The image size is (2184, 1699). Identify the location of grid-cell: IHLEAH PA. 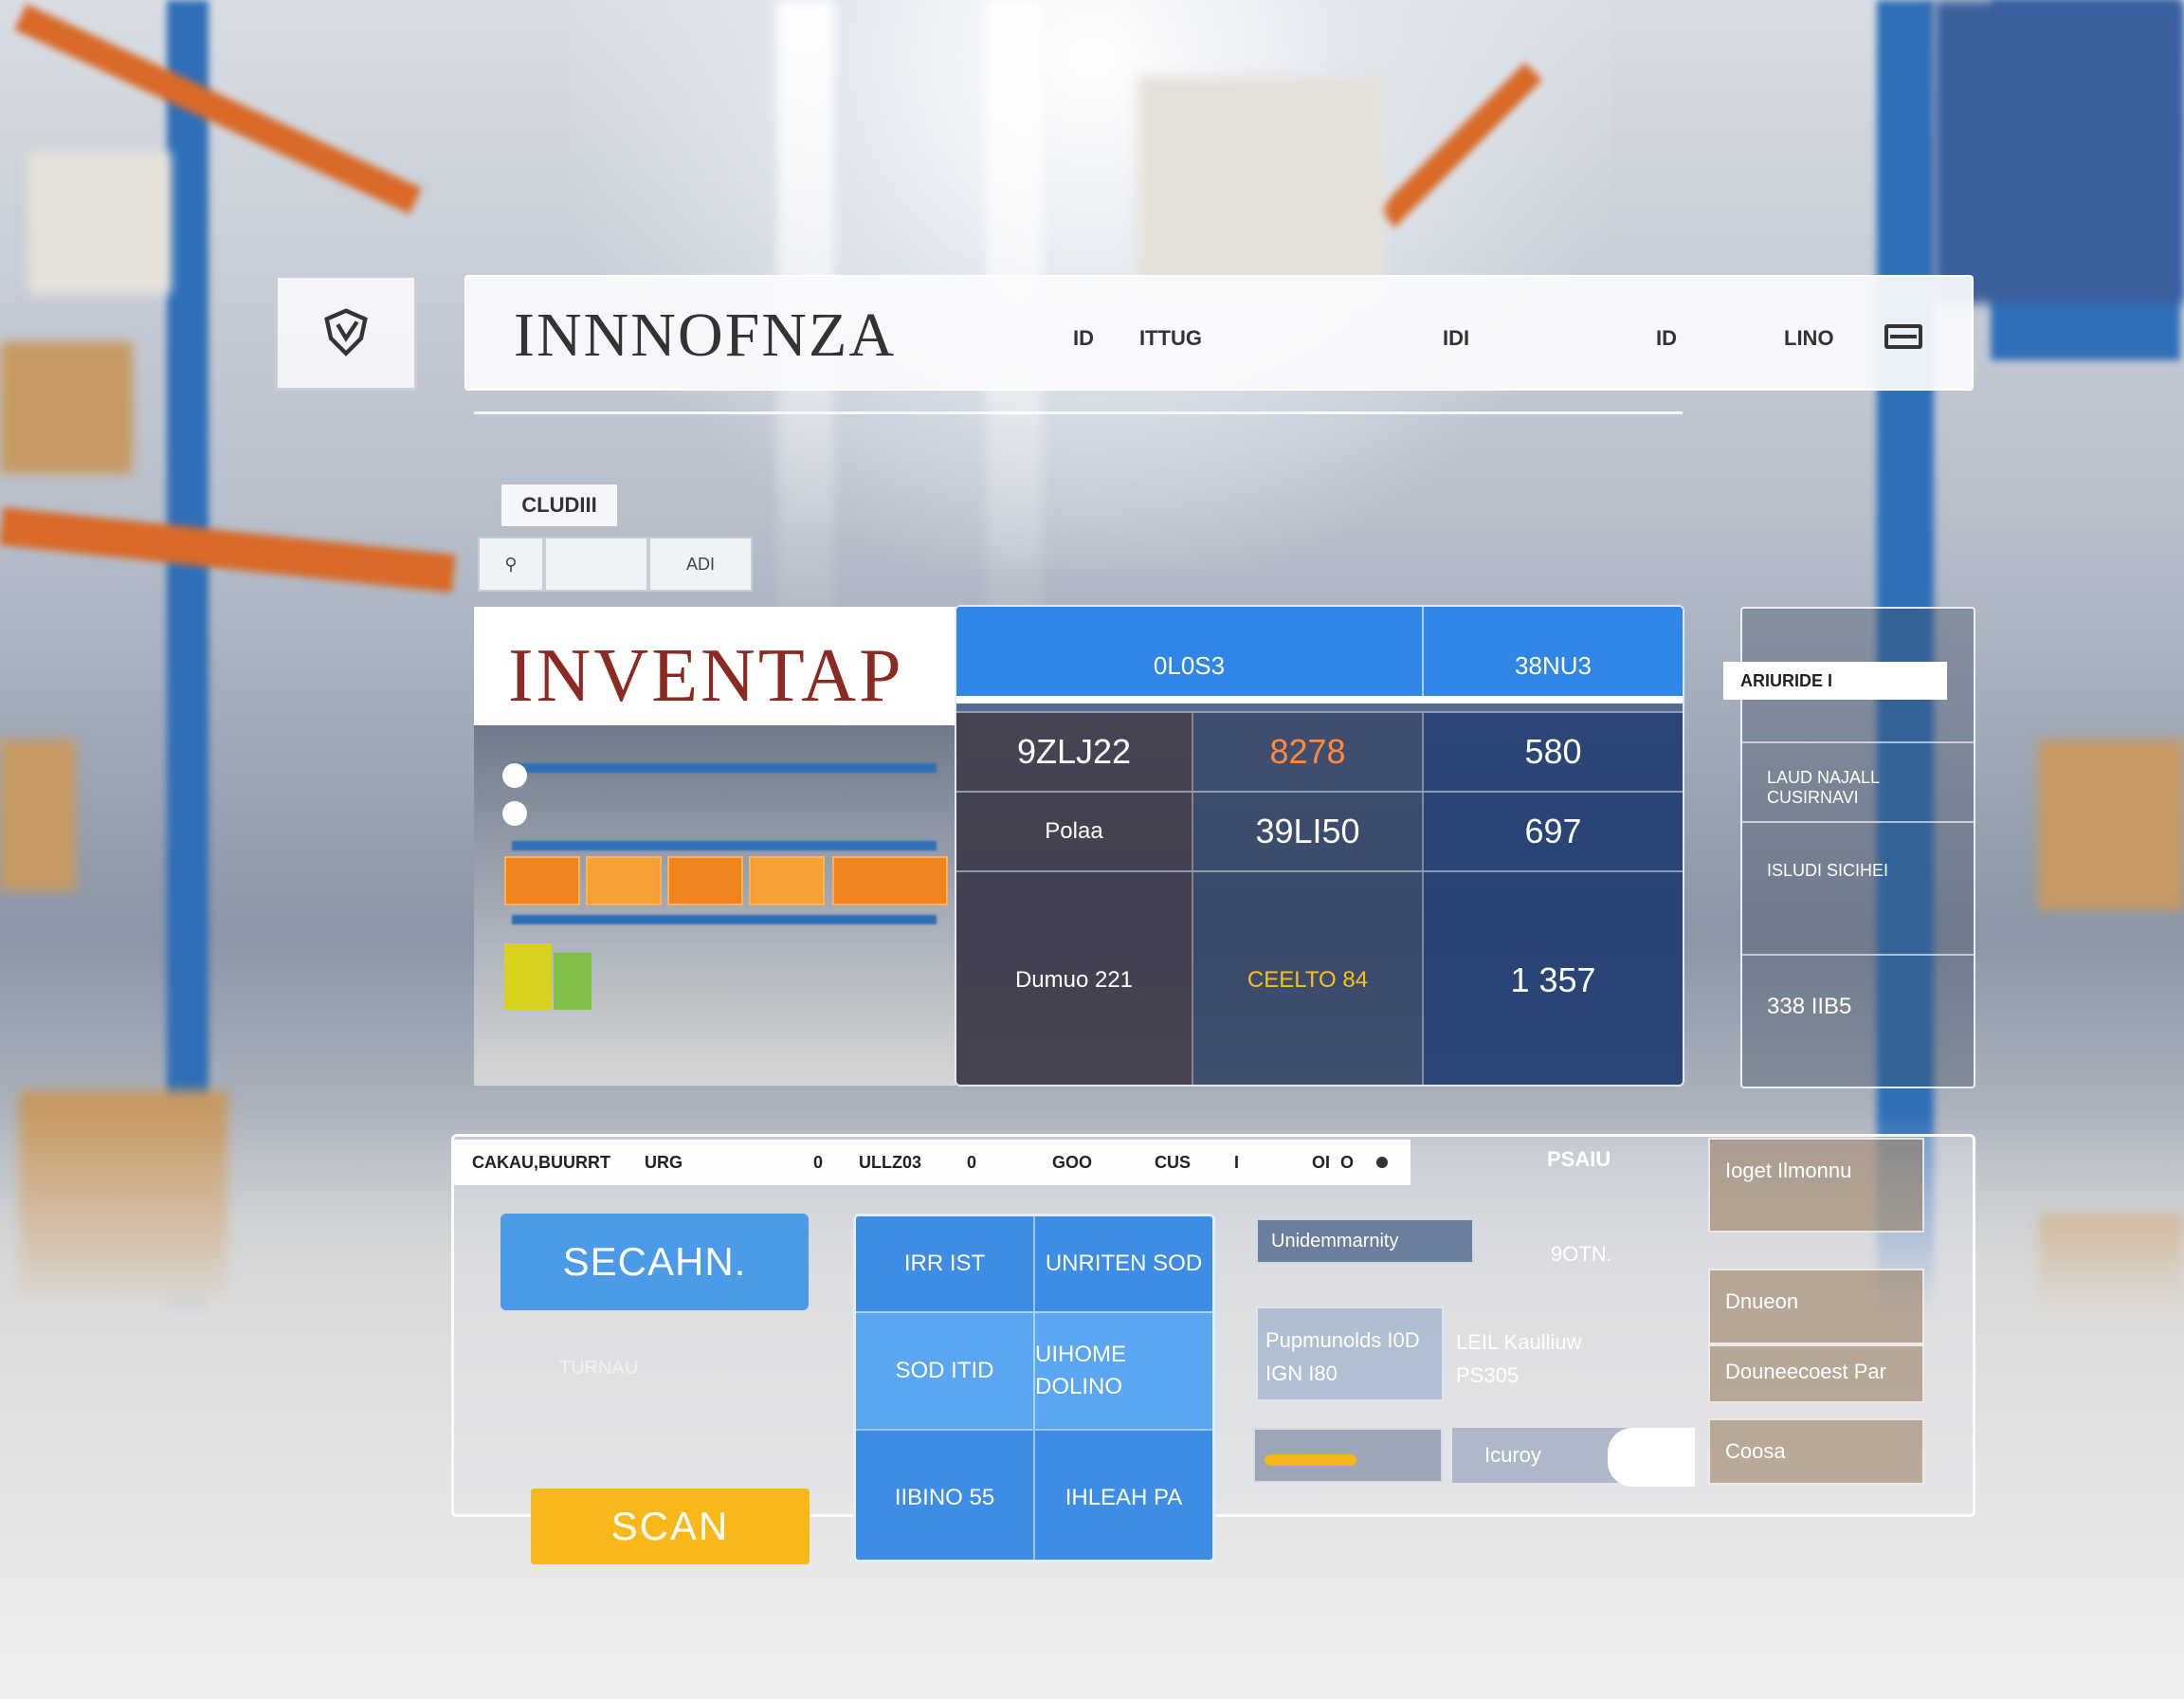
(1122, 1495).